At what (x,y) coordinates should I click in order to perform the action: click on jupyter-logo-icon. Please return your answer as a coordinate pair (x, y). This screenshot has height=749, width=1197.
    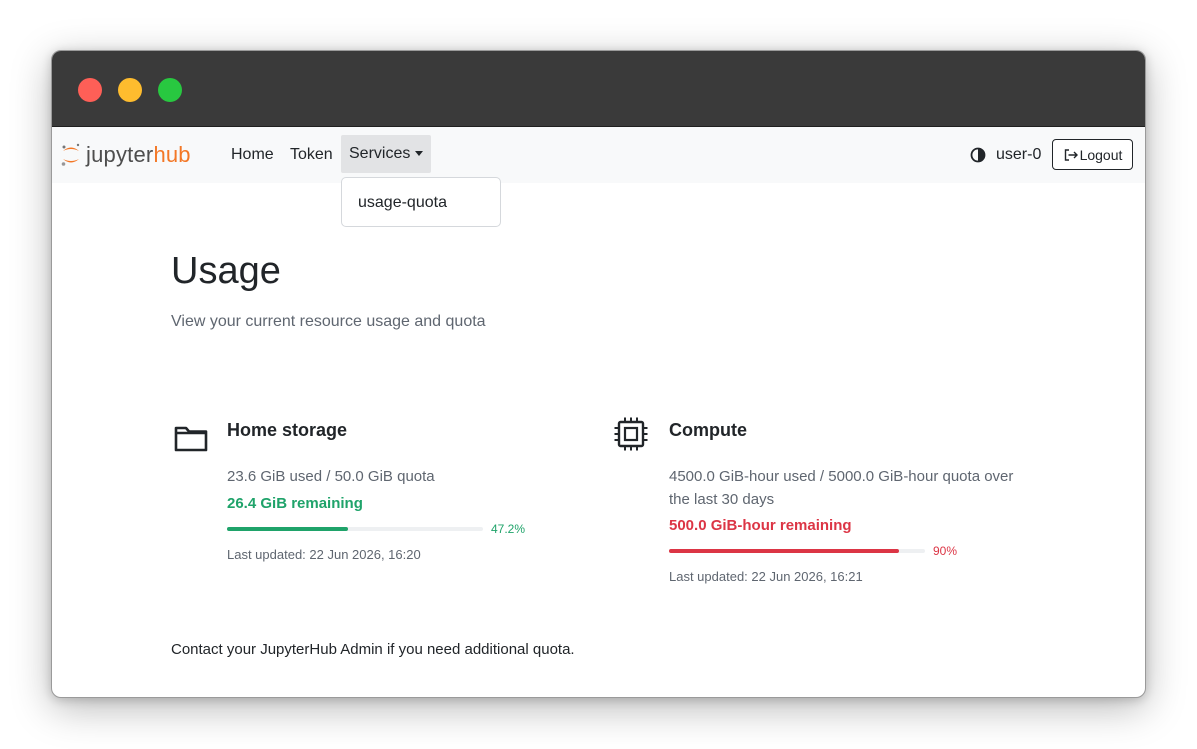
    Looking at the image, I should click on (70, 154).